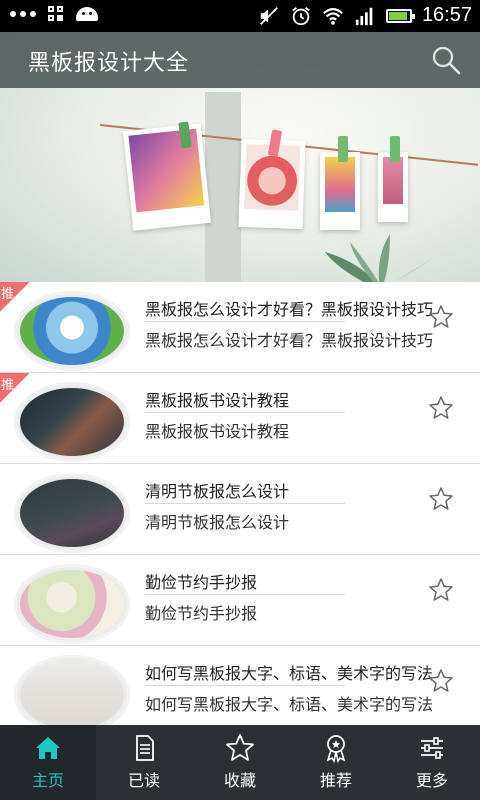 This screenshot has width=480, height=800. What do you see at coordinates (48, 762) in the screenshot?
I see `tab-home: 主页` at bounding box center [48, 762].